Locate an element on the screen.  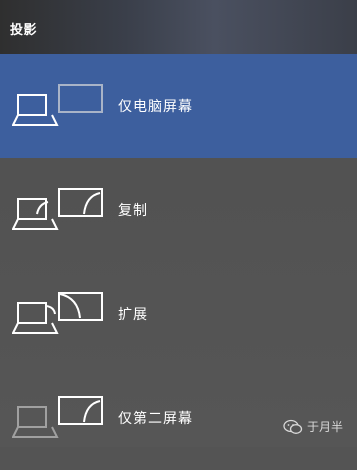
panel-title: 投影 is located at coordinates (24, 30).